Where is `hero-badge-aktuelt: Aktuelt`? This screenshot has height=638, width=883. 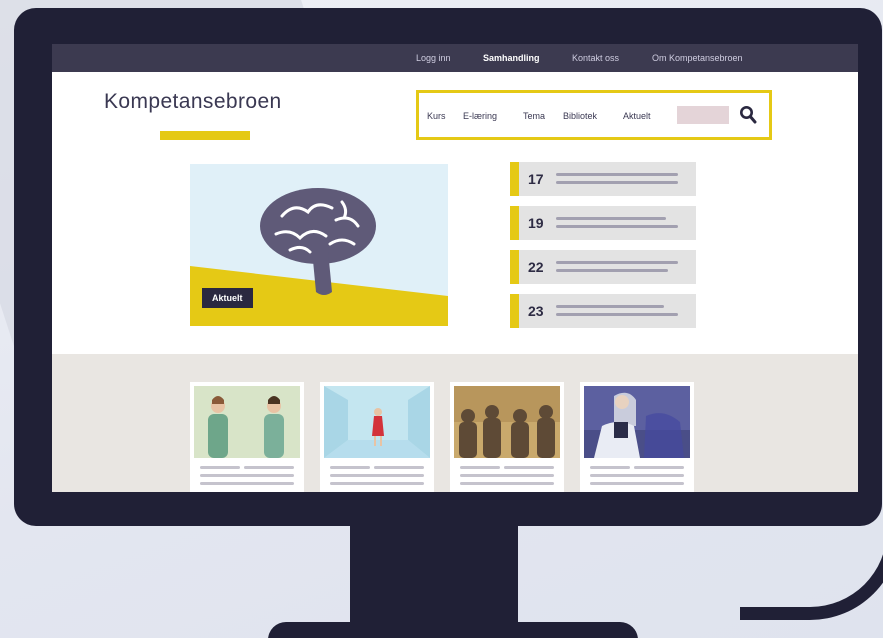
hero-badge-aktuelt: Aktuelt is located at coordinates (227, 298).